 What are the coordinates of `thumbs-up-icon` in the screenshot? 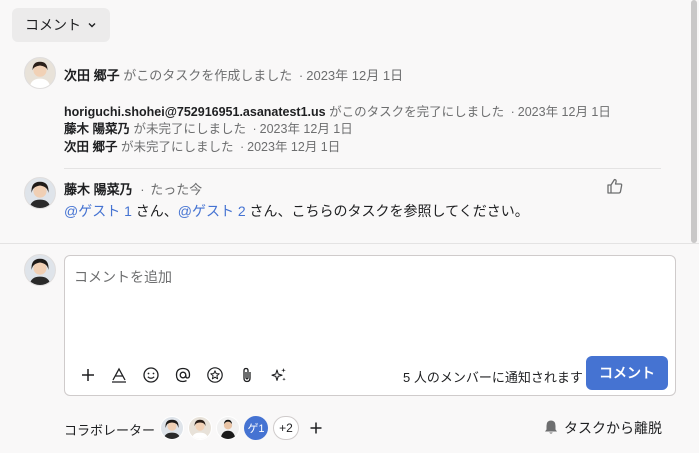 It's located at (615, 186).